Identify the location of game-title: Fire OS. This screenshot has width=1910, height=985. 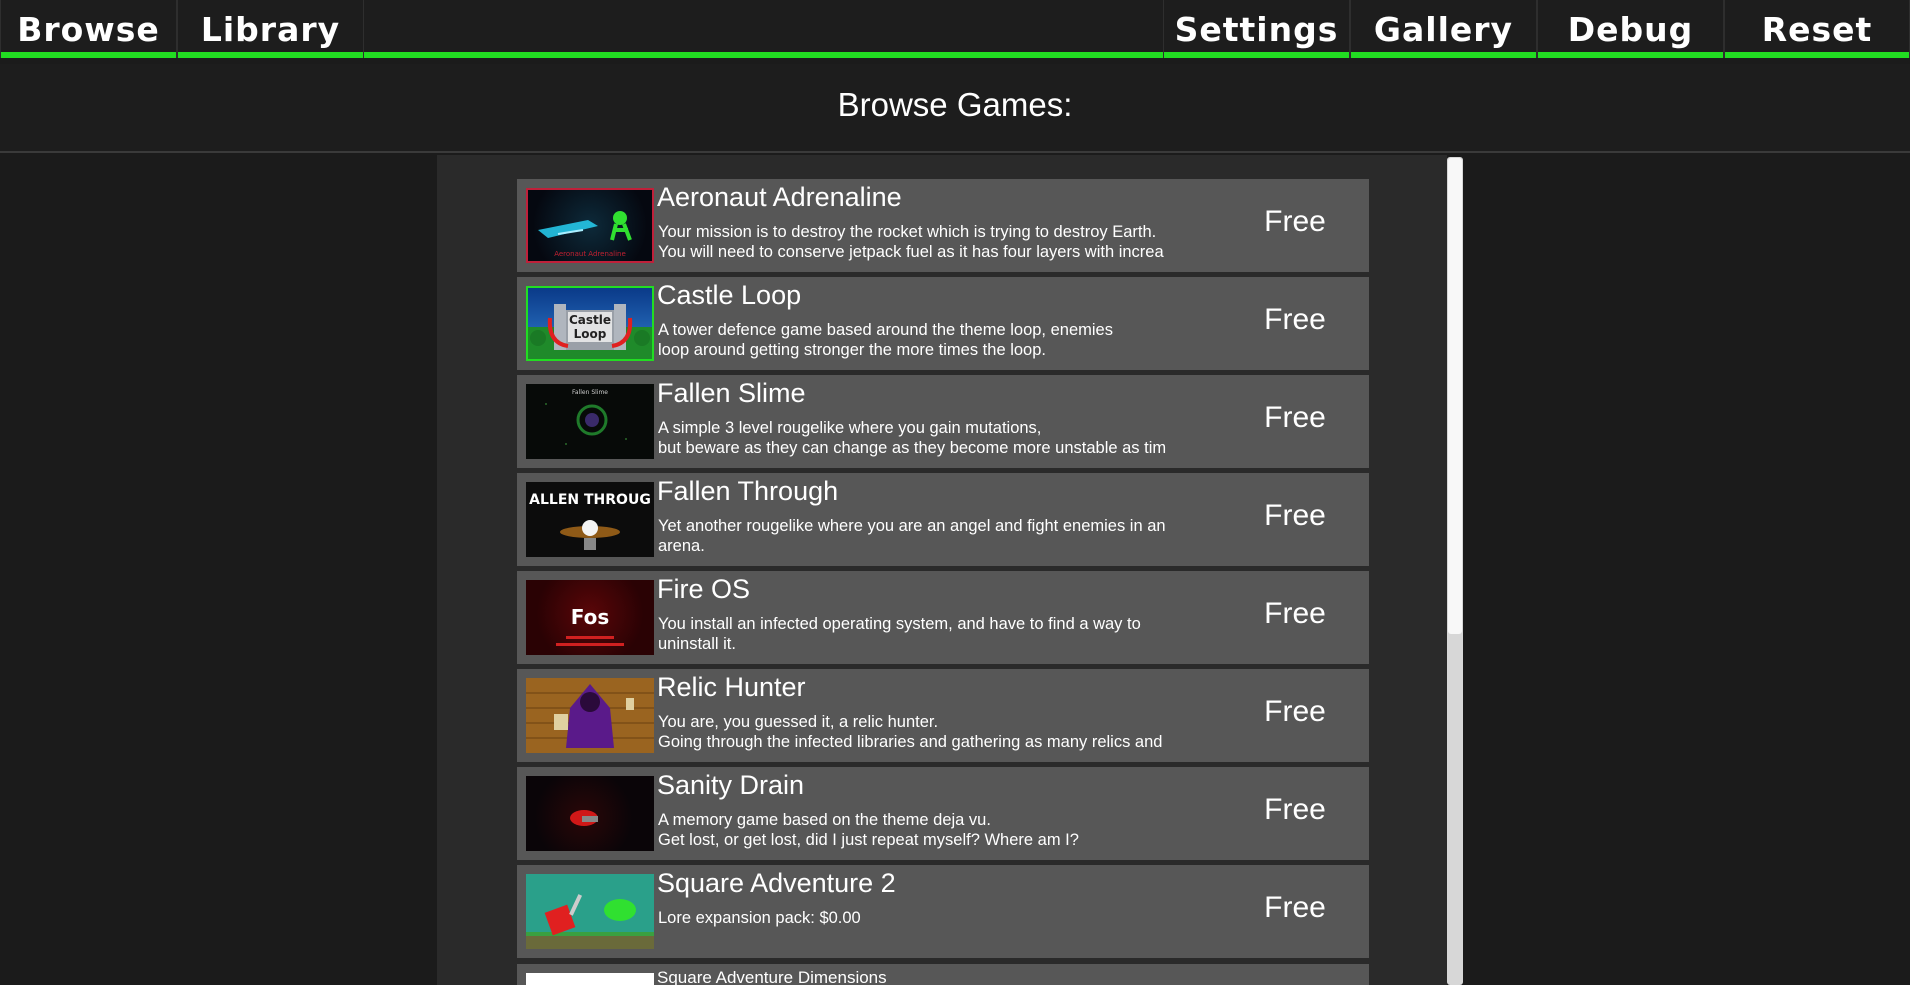
(704, 589).